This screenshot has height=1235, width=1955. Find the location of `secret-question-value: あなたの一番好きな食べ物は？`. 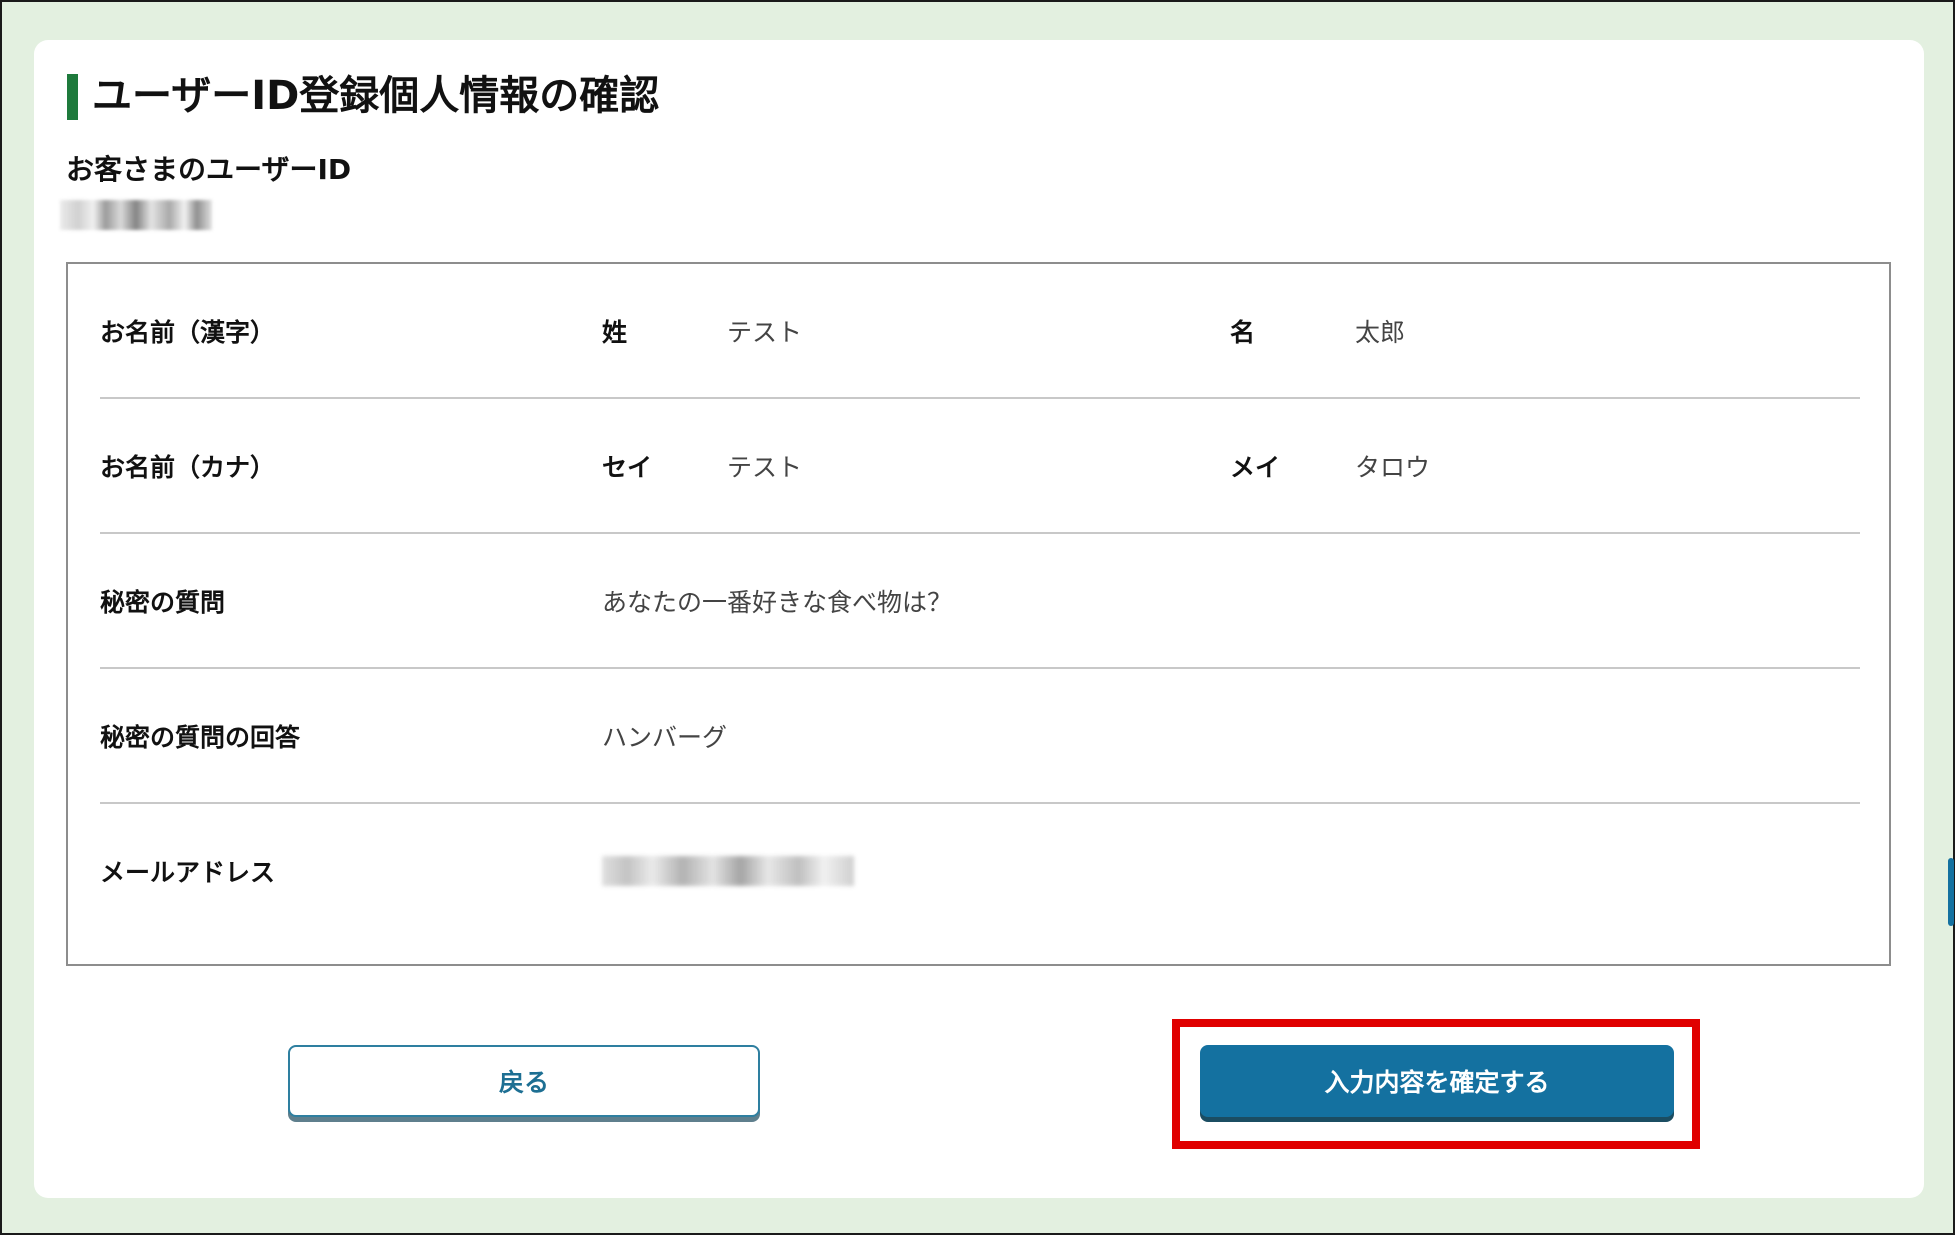

secret-question-value: あなたの一番好きな食べ物は？ is located at coordinates (777, 602).